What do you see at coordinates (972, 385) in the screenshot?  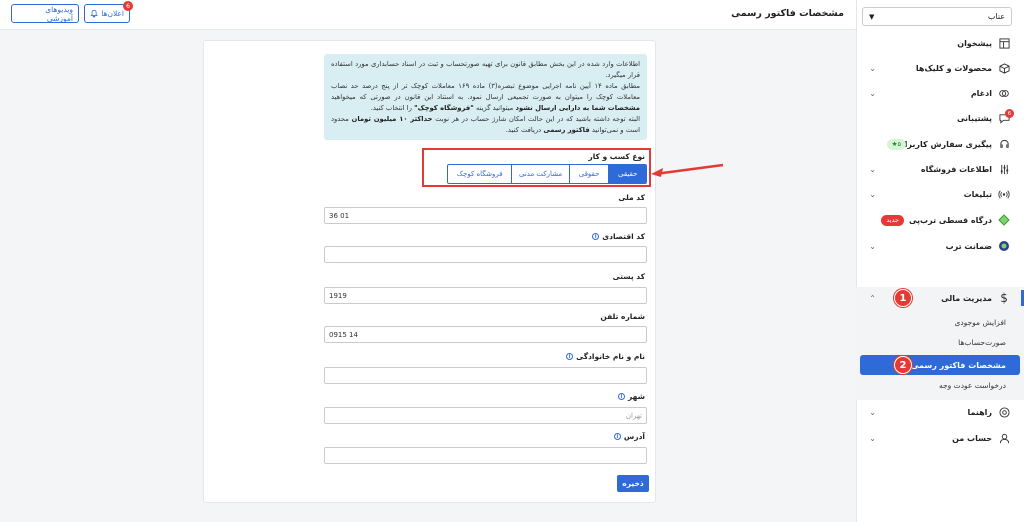 I see `sidebar-subitem-refund: درخواست عودت وجه` at bounding box center [972, 385].